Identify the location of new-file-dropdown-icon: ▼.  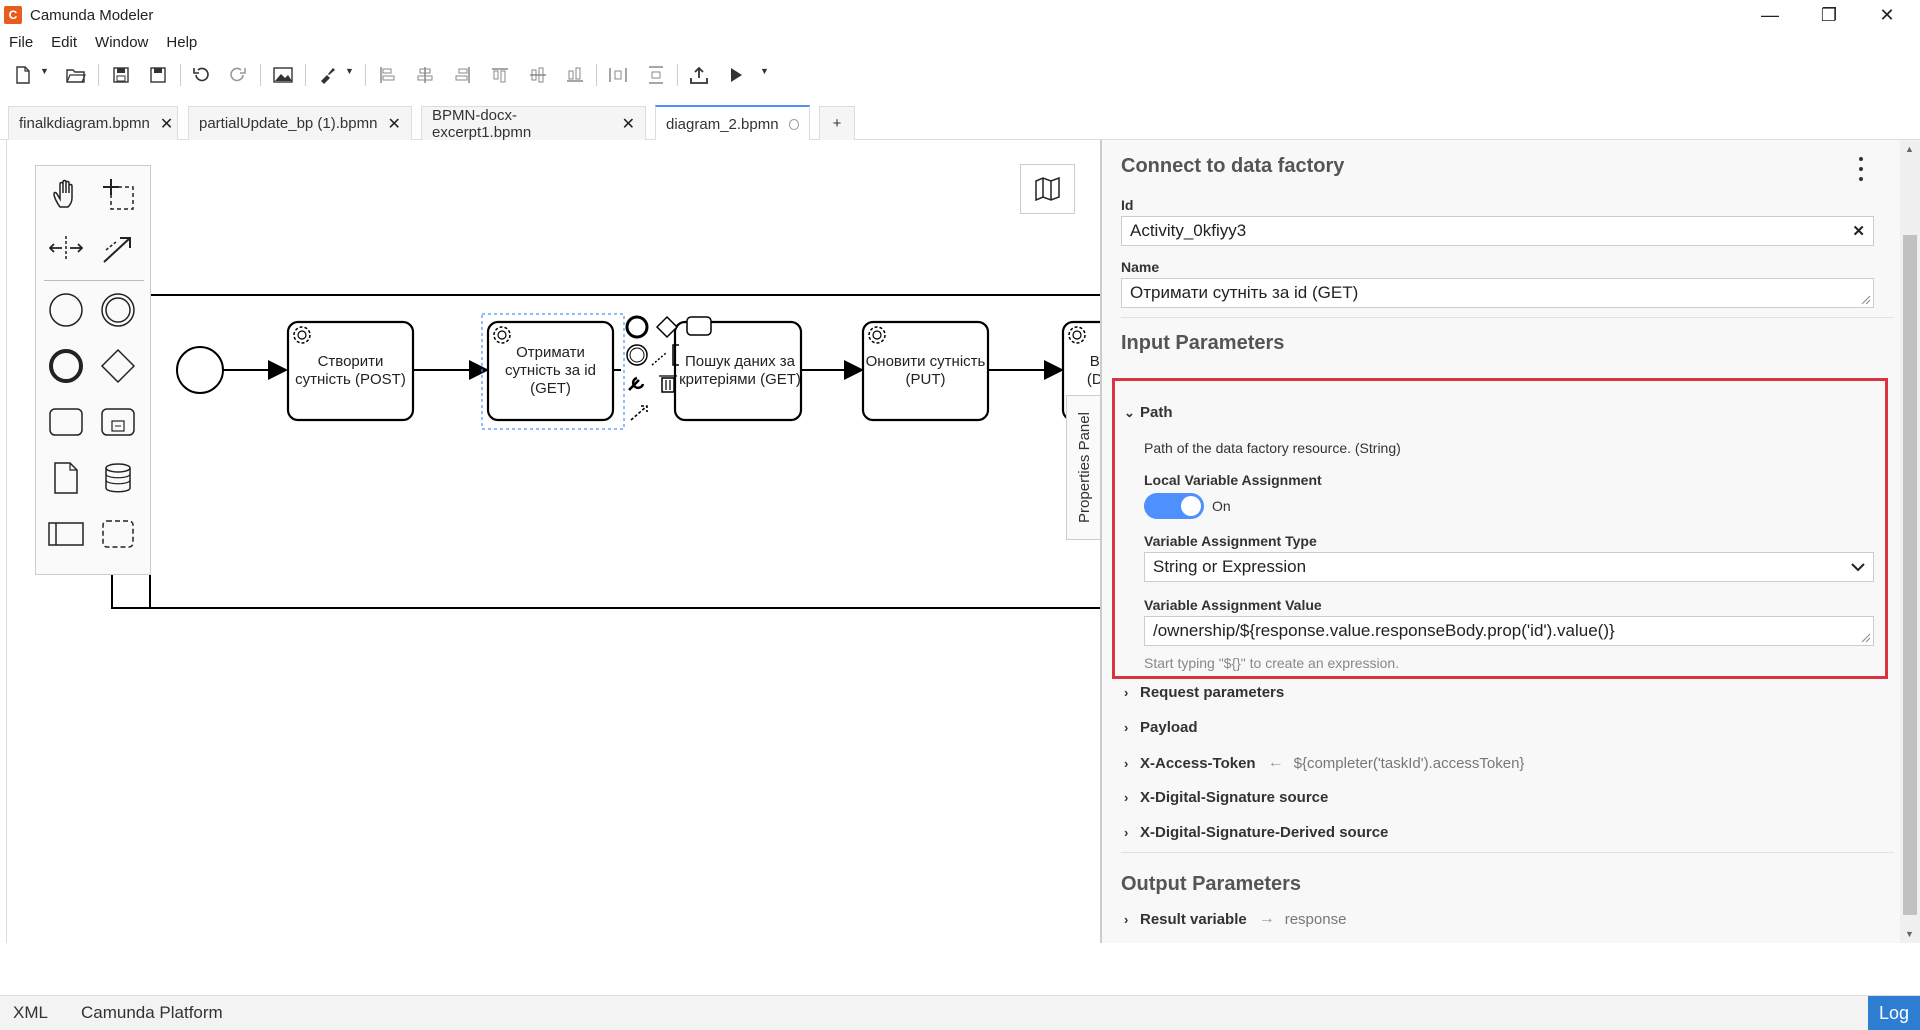
(44, 71).